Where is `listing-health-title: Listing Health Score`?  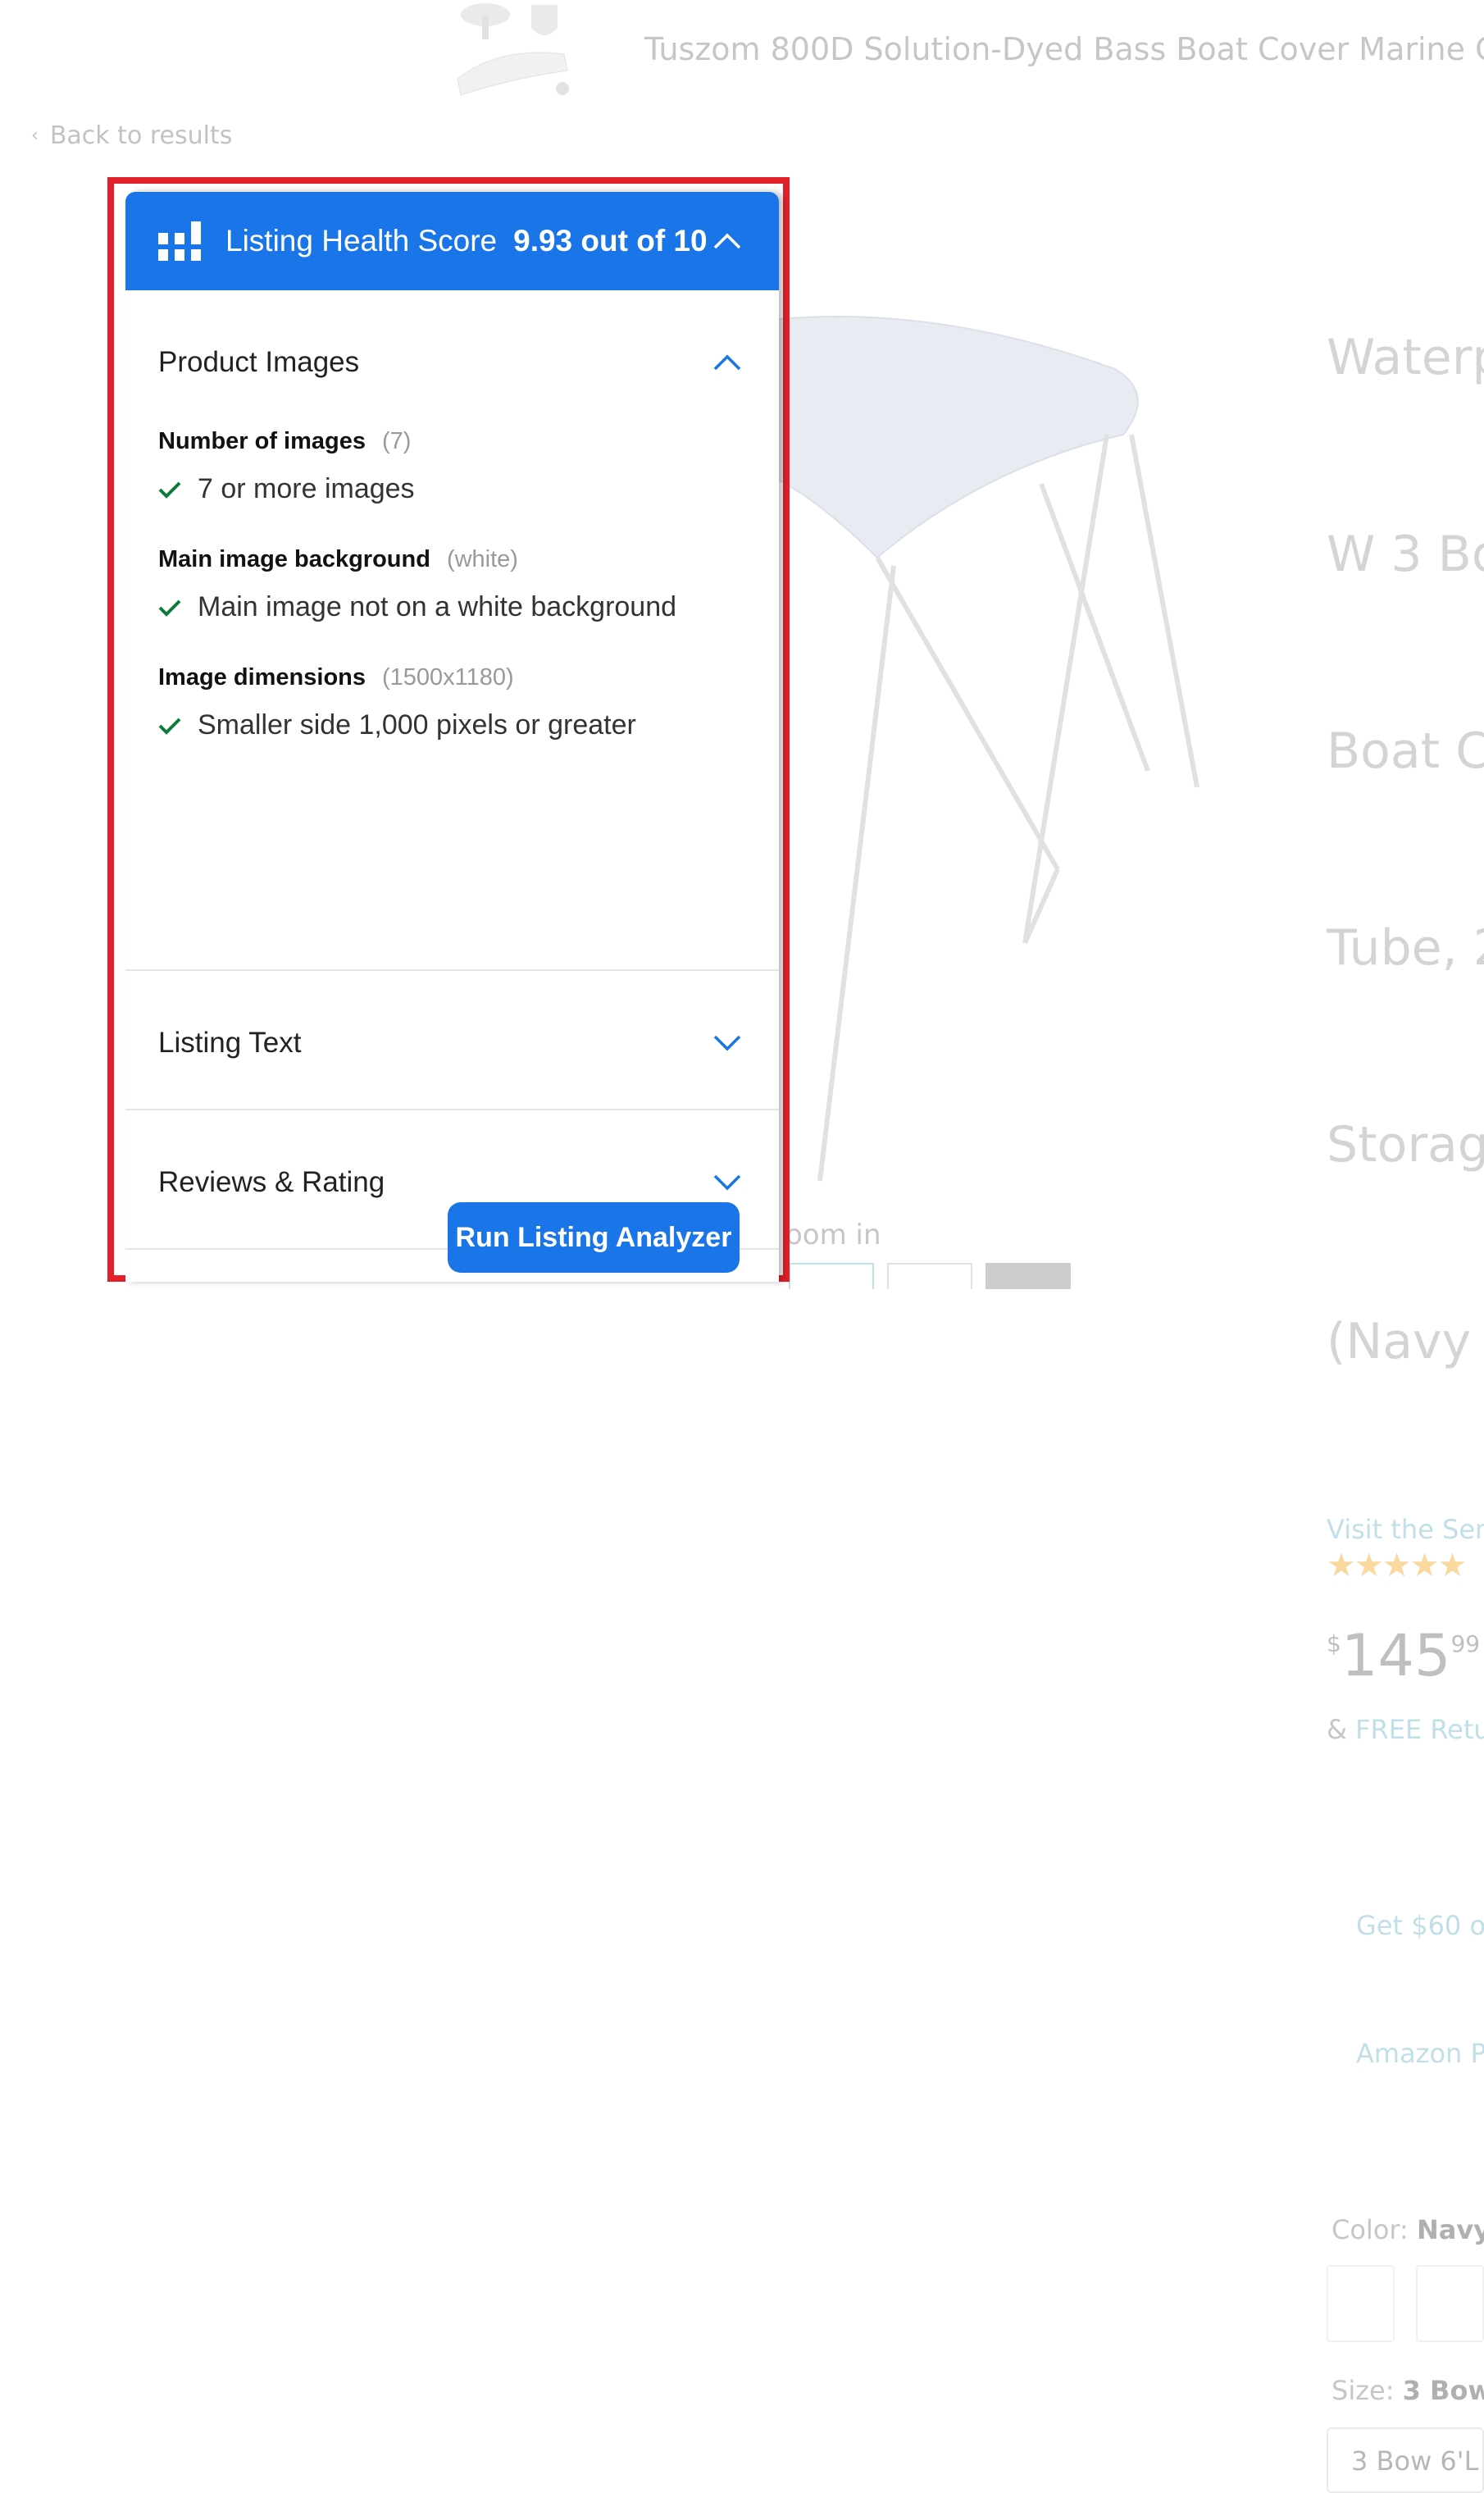
listing-health-title: Listing Health Score is located at coordinates (361, 241).